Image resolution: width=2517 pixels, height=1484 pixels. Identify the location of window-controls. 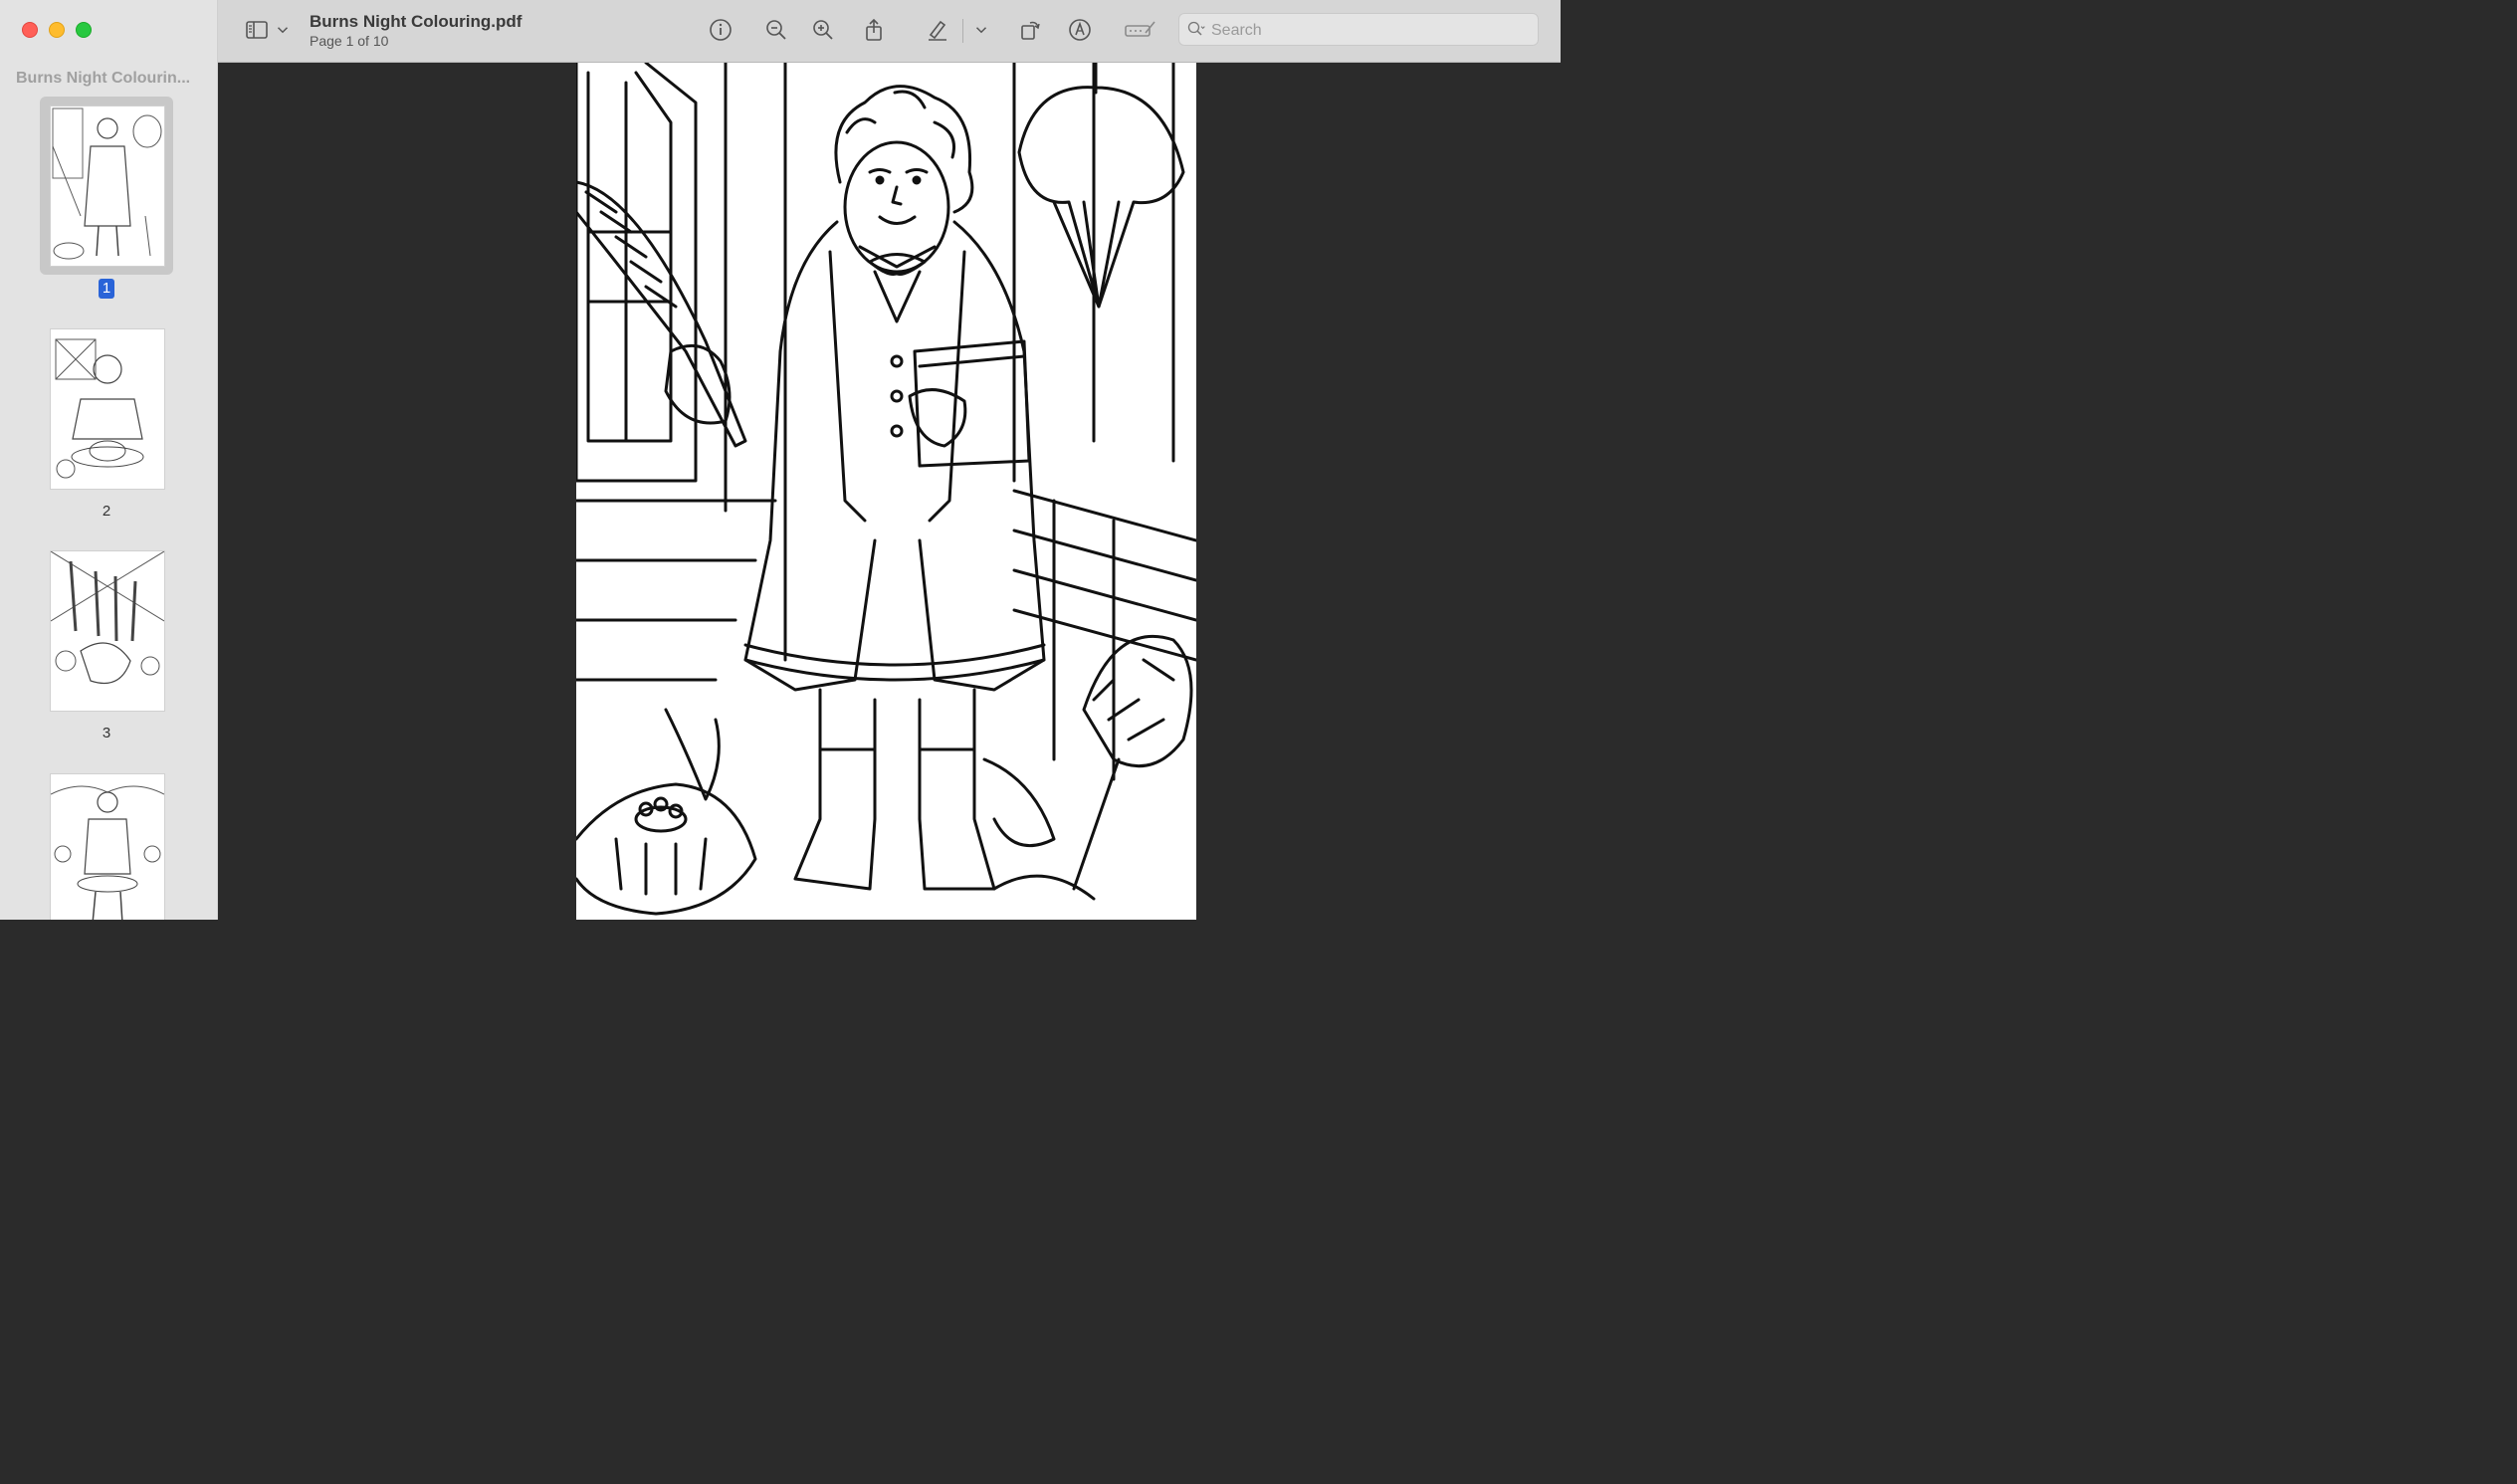
(57, 30).